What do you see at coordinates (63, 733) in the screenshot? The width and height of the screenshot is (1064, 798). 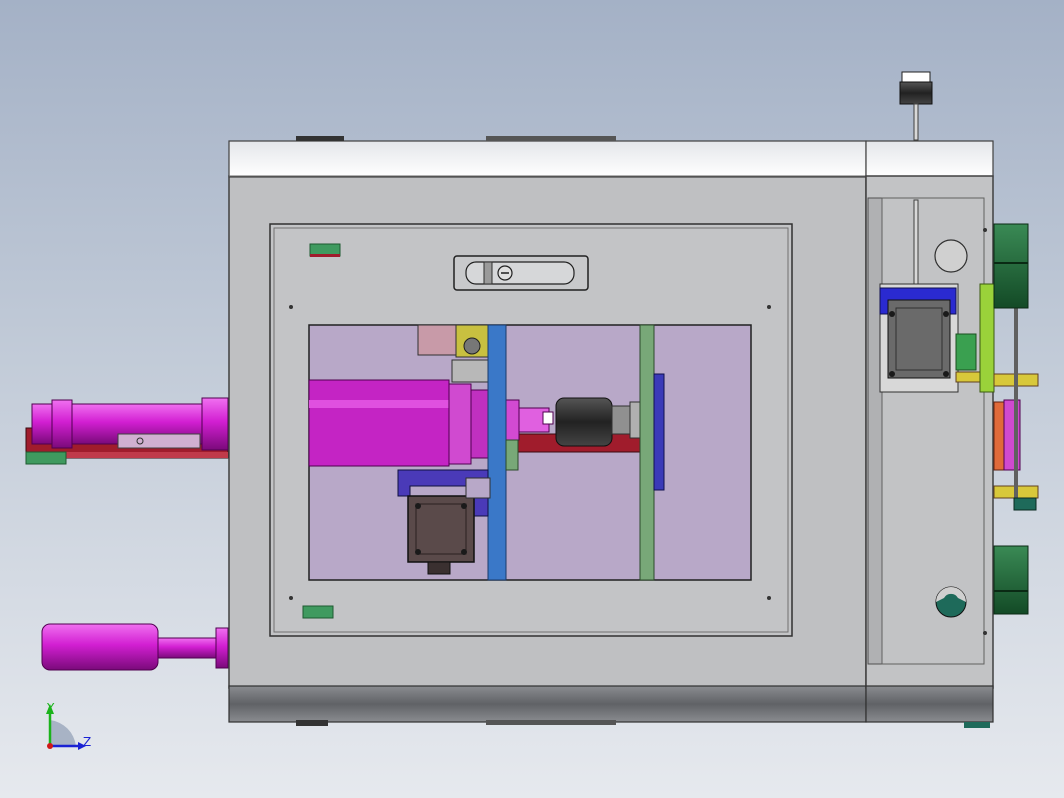 I see `triad-plane-icon` at bounding box center [63, 733].